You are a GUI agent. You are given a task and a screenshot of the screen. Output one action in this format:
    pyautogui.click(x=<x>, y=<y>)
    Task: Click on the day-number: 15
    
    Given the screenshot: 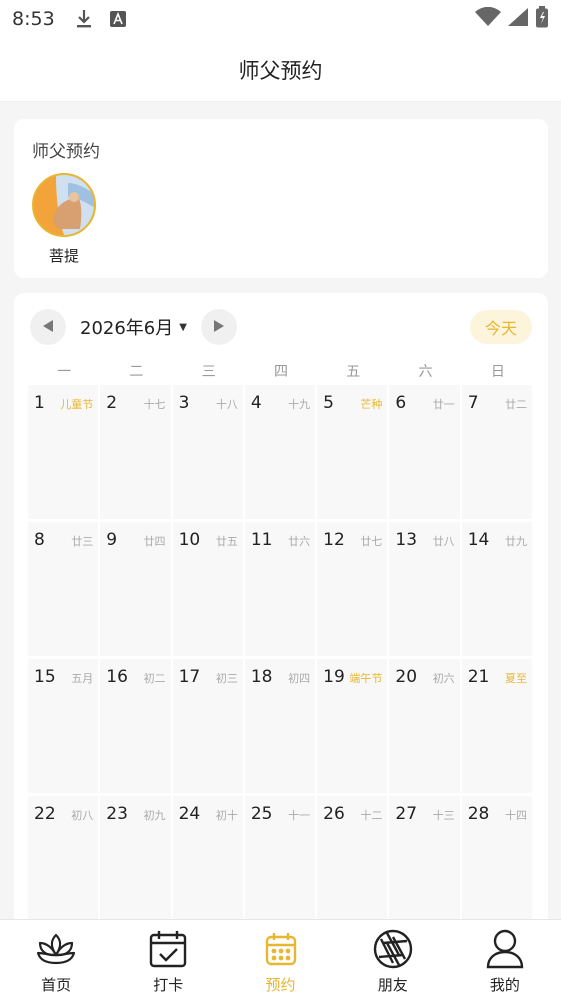 What is the action you would take?
    pyautogui.click(x=45, y=677)
    